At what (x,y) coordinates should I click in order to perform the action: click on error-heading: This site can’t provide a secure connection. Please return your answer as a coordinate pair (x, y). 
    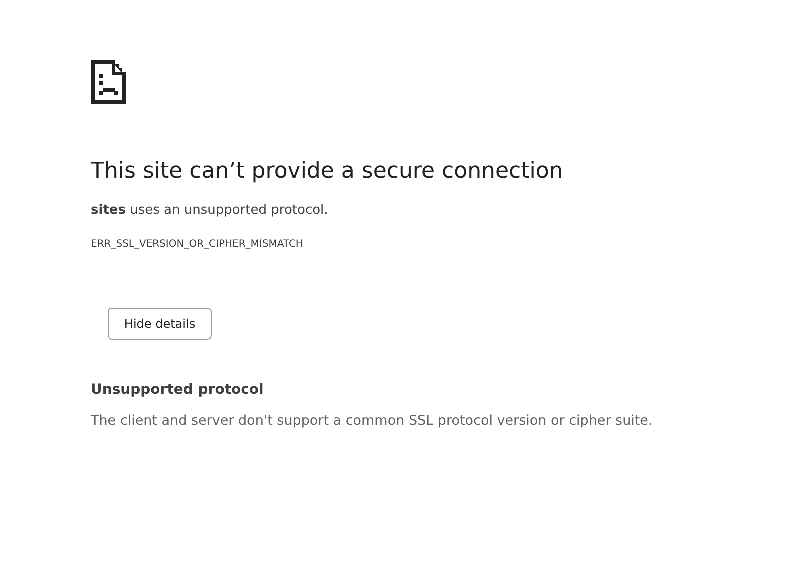
    Looking at the image, I should click on (327, 172).